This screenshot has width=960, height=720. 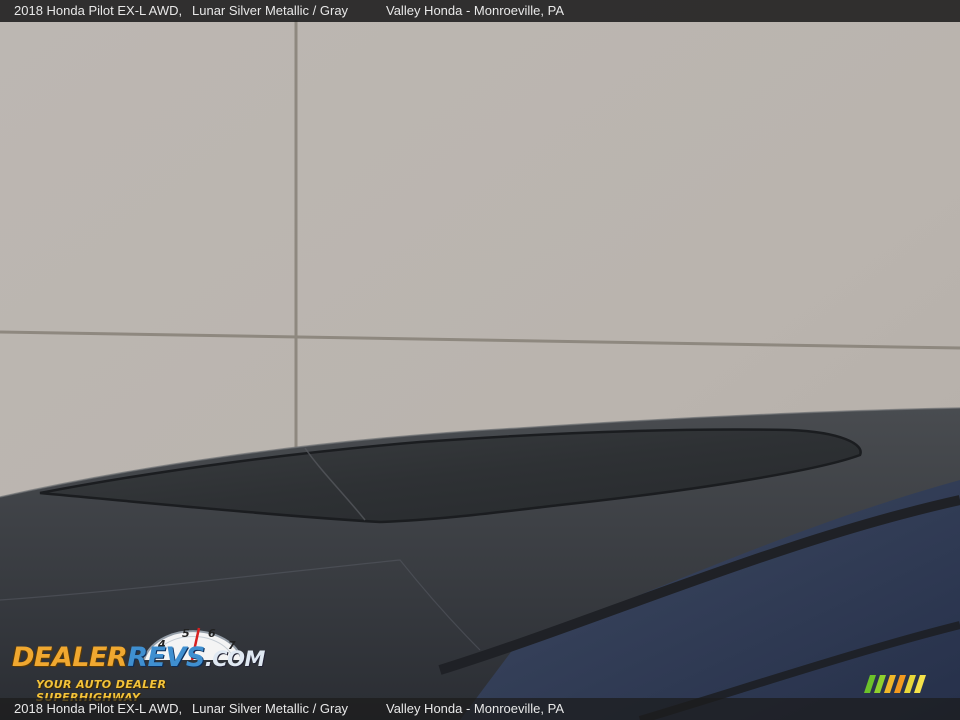 I want to click on brand-revs: REVS, so click(x=166, y=657).